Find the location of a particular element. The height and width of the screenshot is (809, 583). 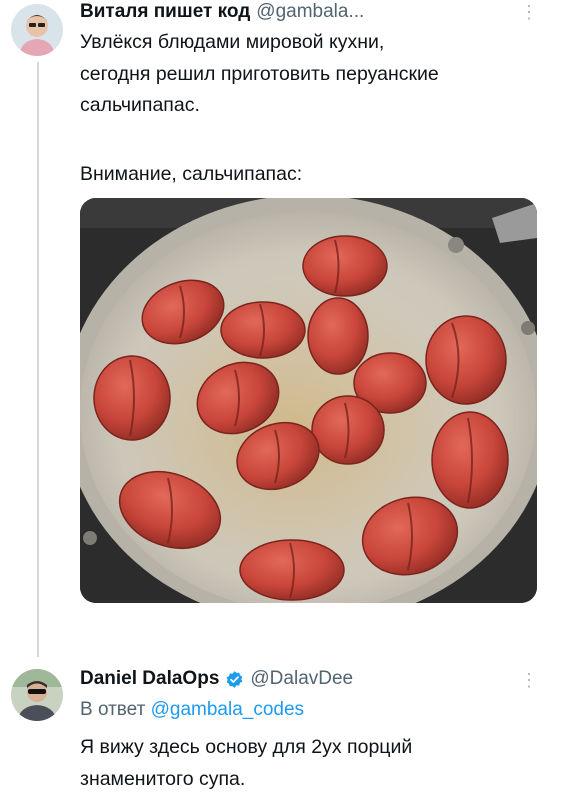

verified-badge-icon is located at coordinates (234, 679).